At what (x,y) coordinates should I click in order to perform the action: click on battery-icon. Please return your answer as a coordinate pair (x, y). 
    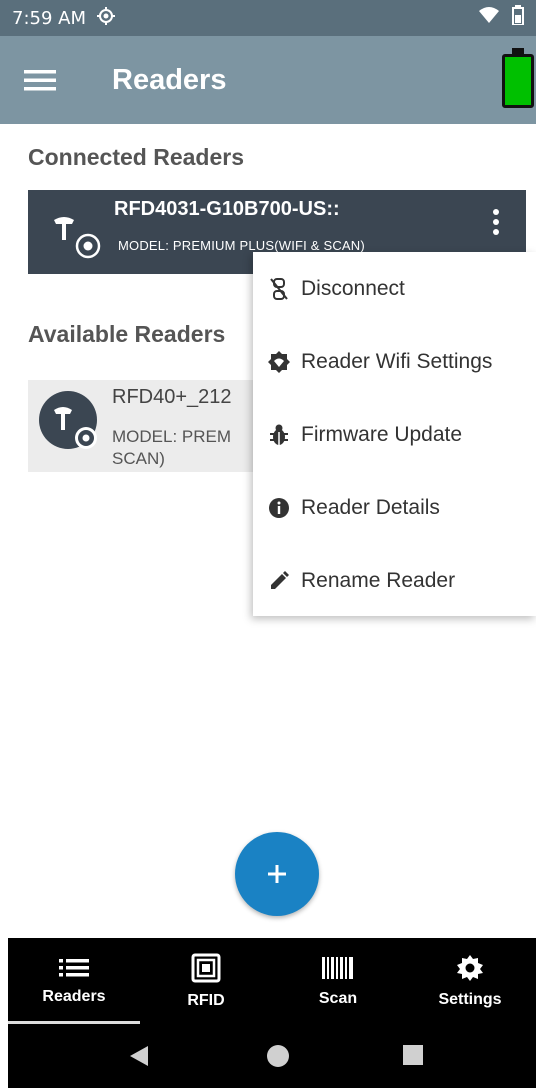
    Looking at the image, I should click on (518, 18).